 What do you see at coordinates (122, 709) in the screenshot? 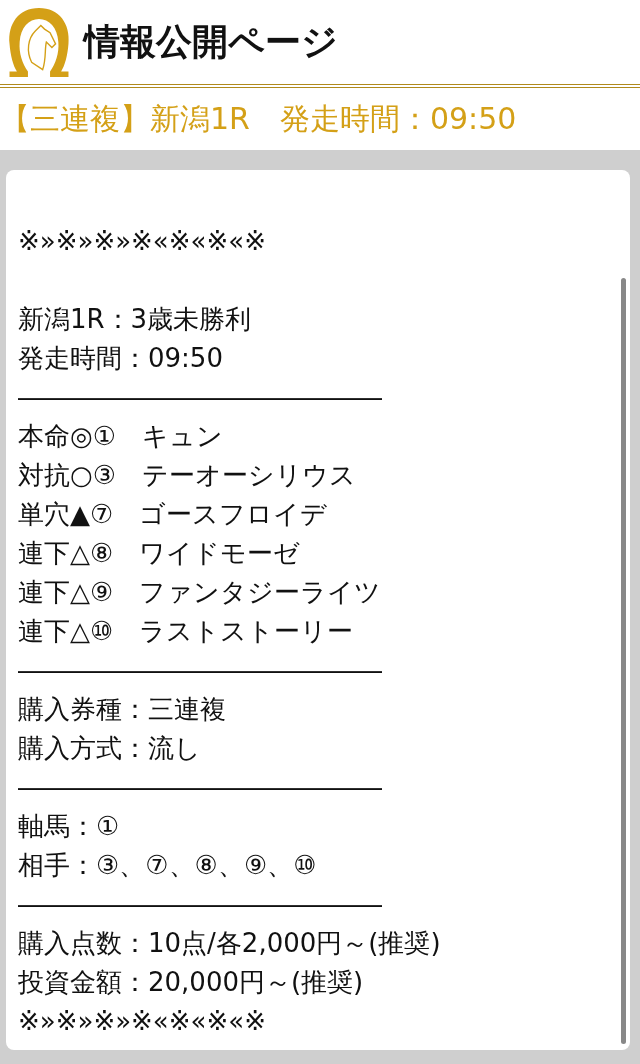
I see `post-line: 購入券種：三連複` at bounding box center [122, 709].